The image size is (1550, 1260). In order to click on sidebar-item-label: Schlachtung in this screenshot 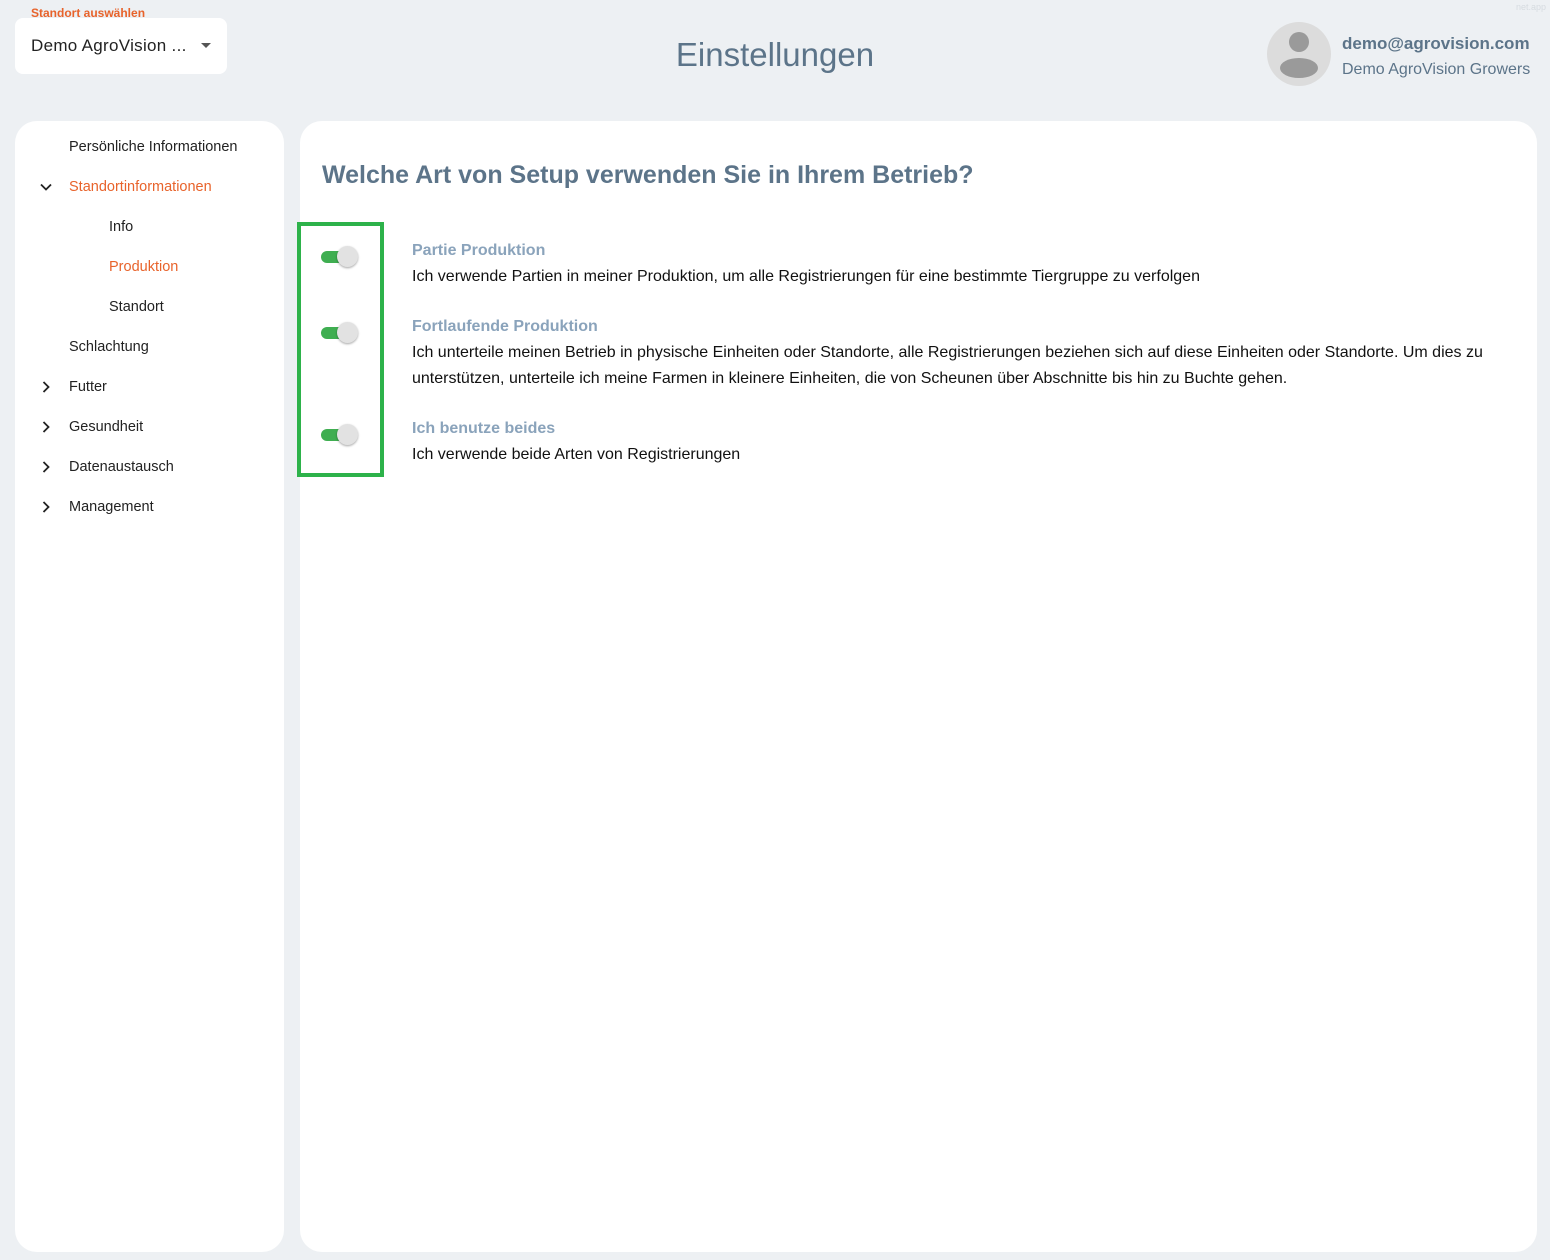, I will do `click(109, 347)`.